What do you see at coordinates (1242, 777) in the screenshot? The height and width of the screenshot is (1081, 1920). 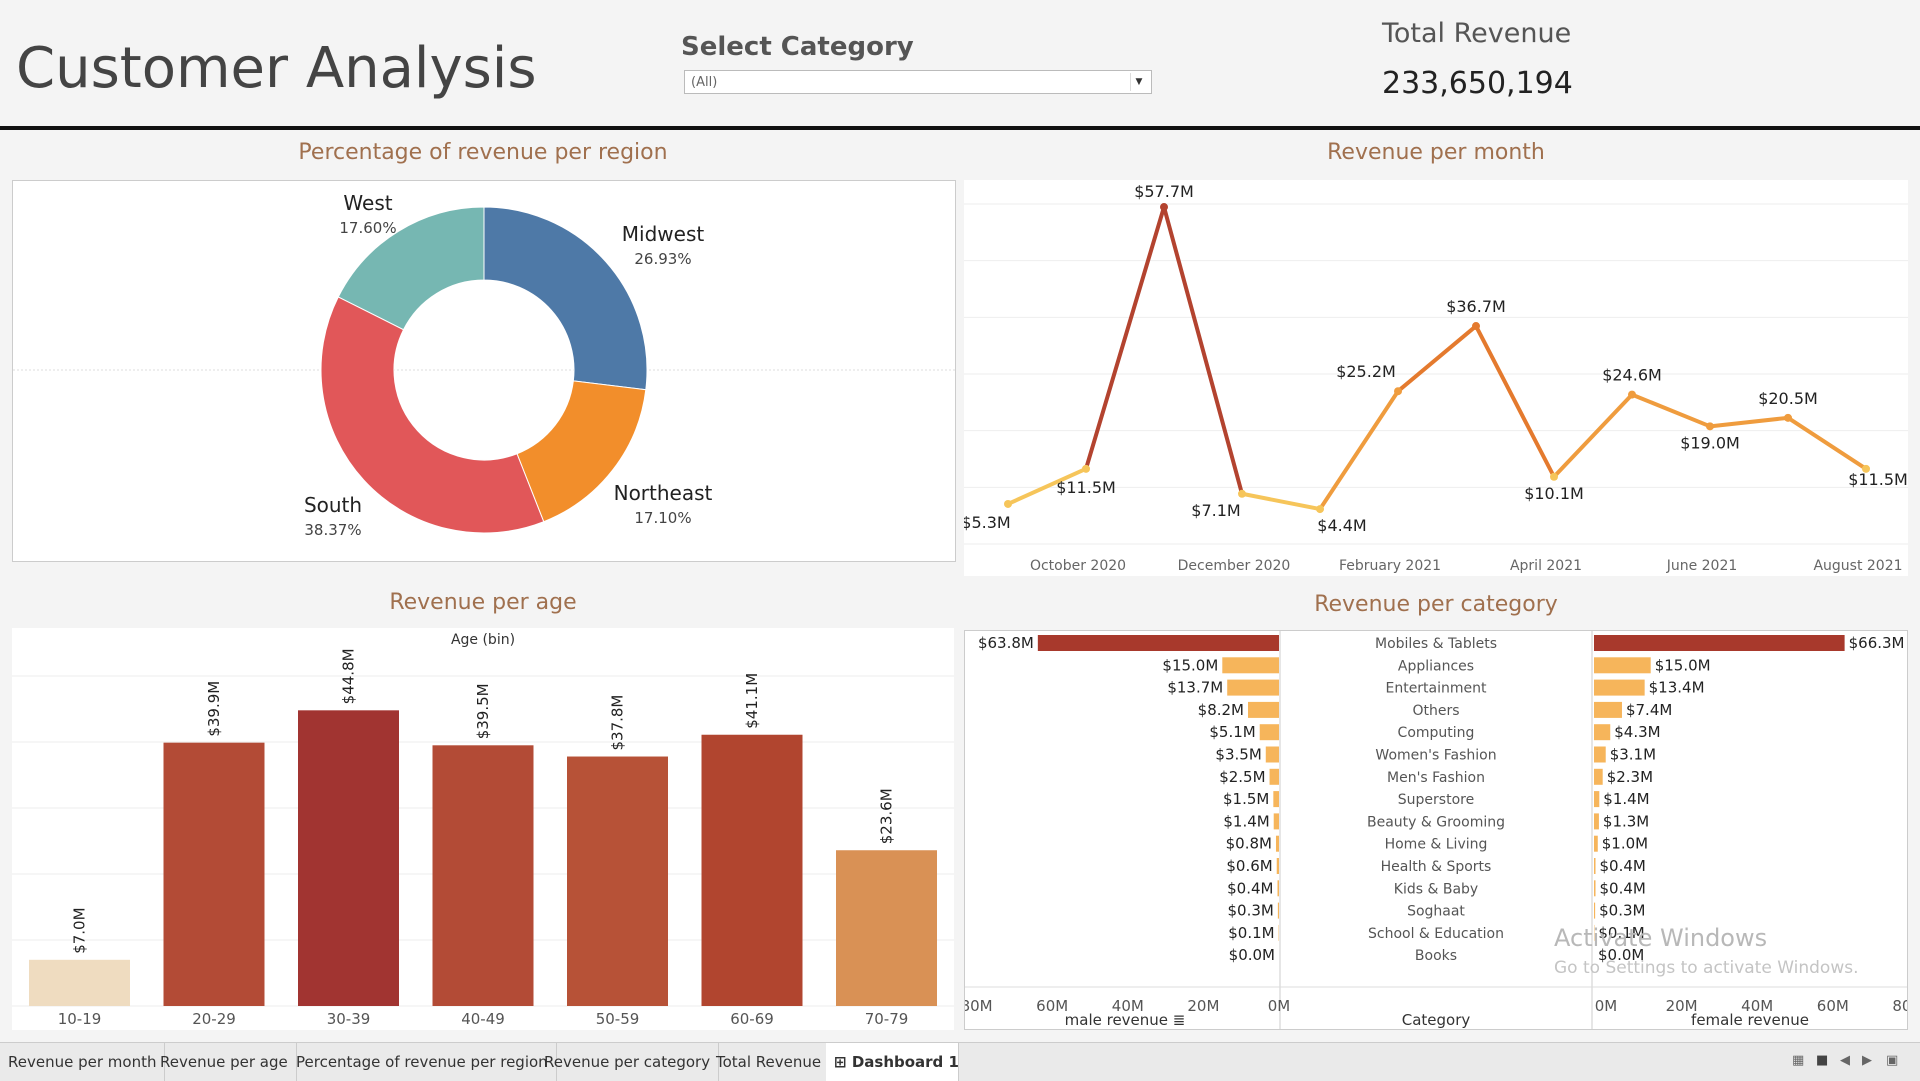 I see `male-value-label: $2.5M` at bounding box center [1242, 777].